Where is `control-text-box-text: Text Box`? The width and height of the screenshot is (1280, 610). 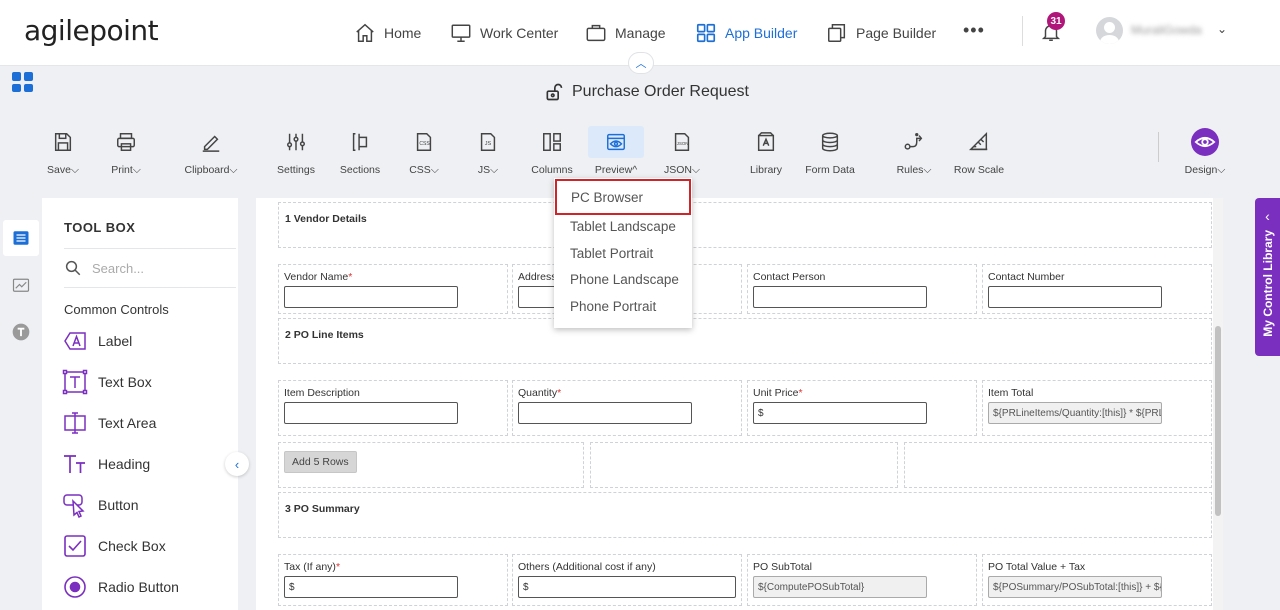
control-text-box-text: Text Box is located at coordinates (125, 382).